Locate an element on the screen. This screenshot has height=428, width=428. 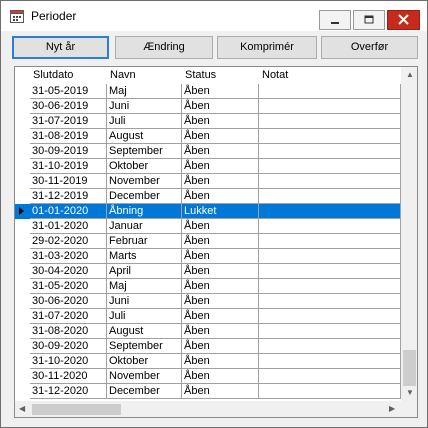
table-row: 31-12-2020 December Åben is located at coordinates (208, 391).